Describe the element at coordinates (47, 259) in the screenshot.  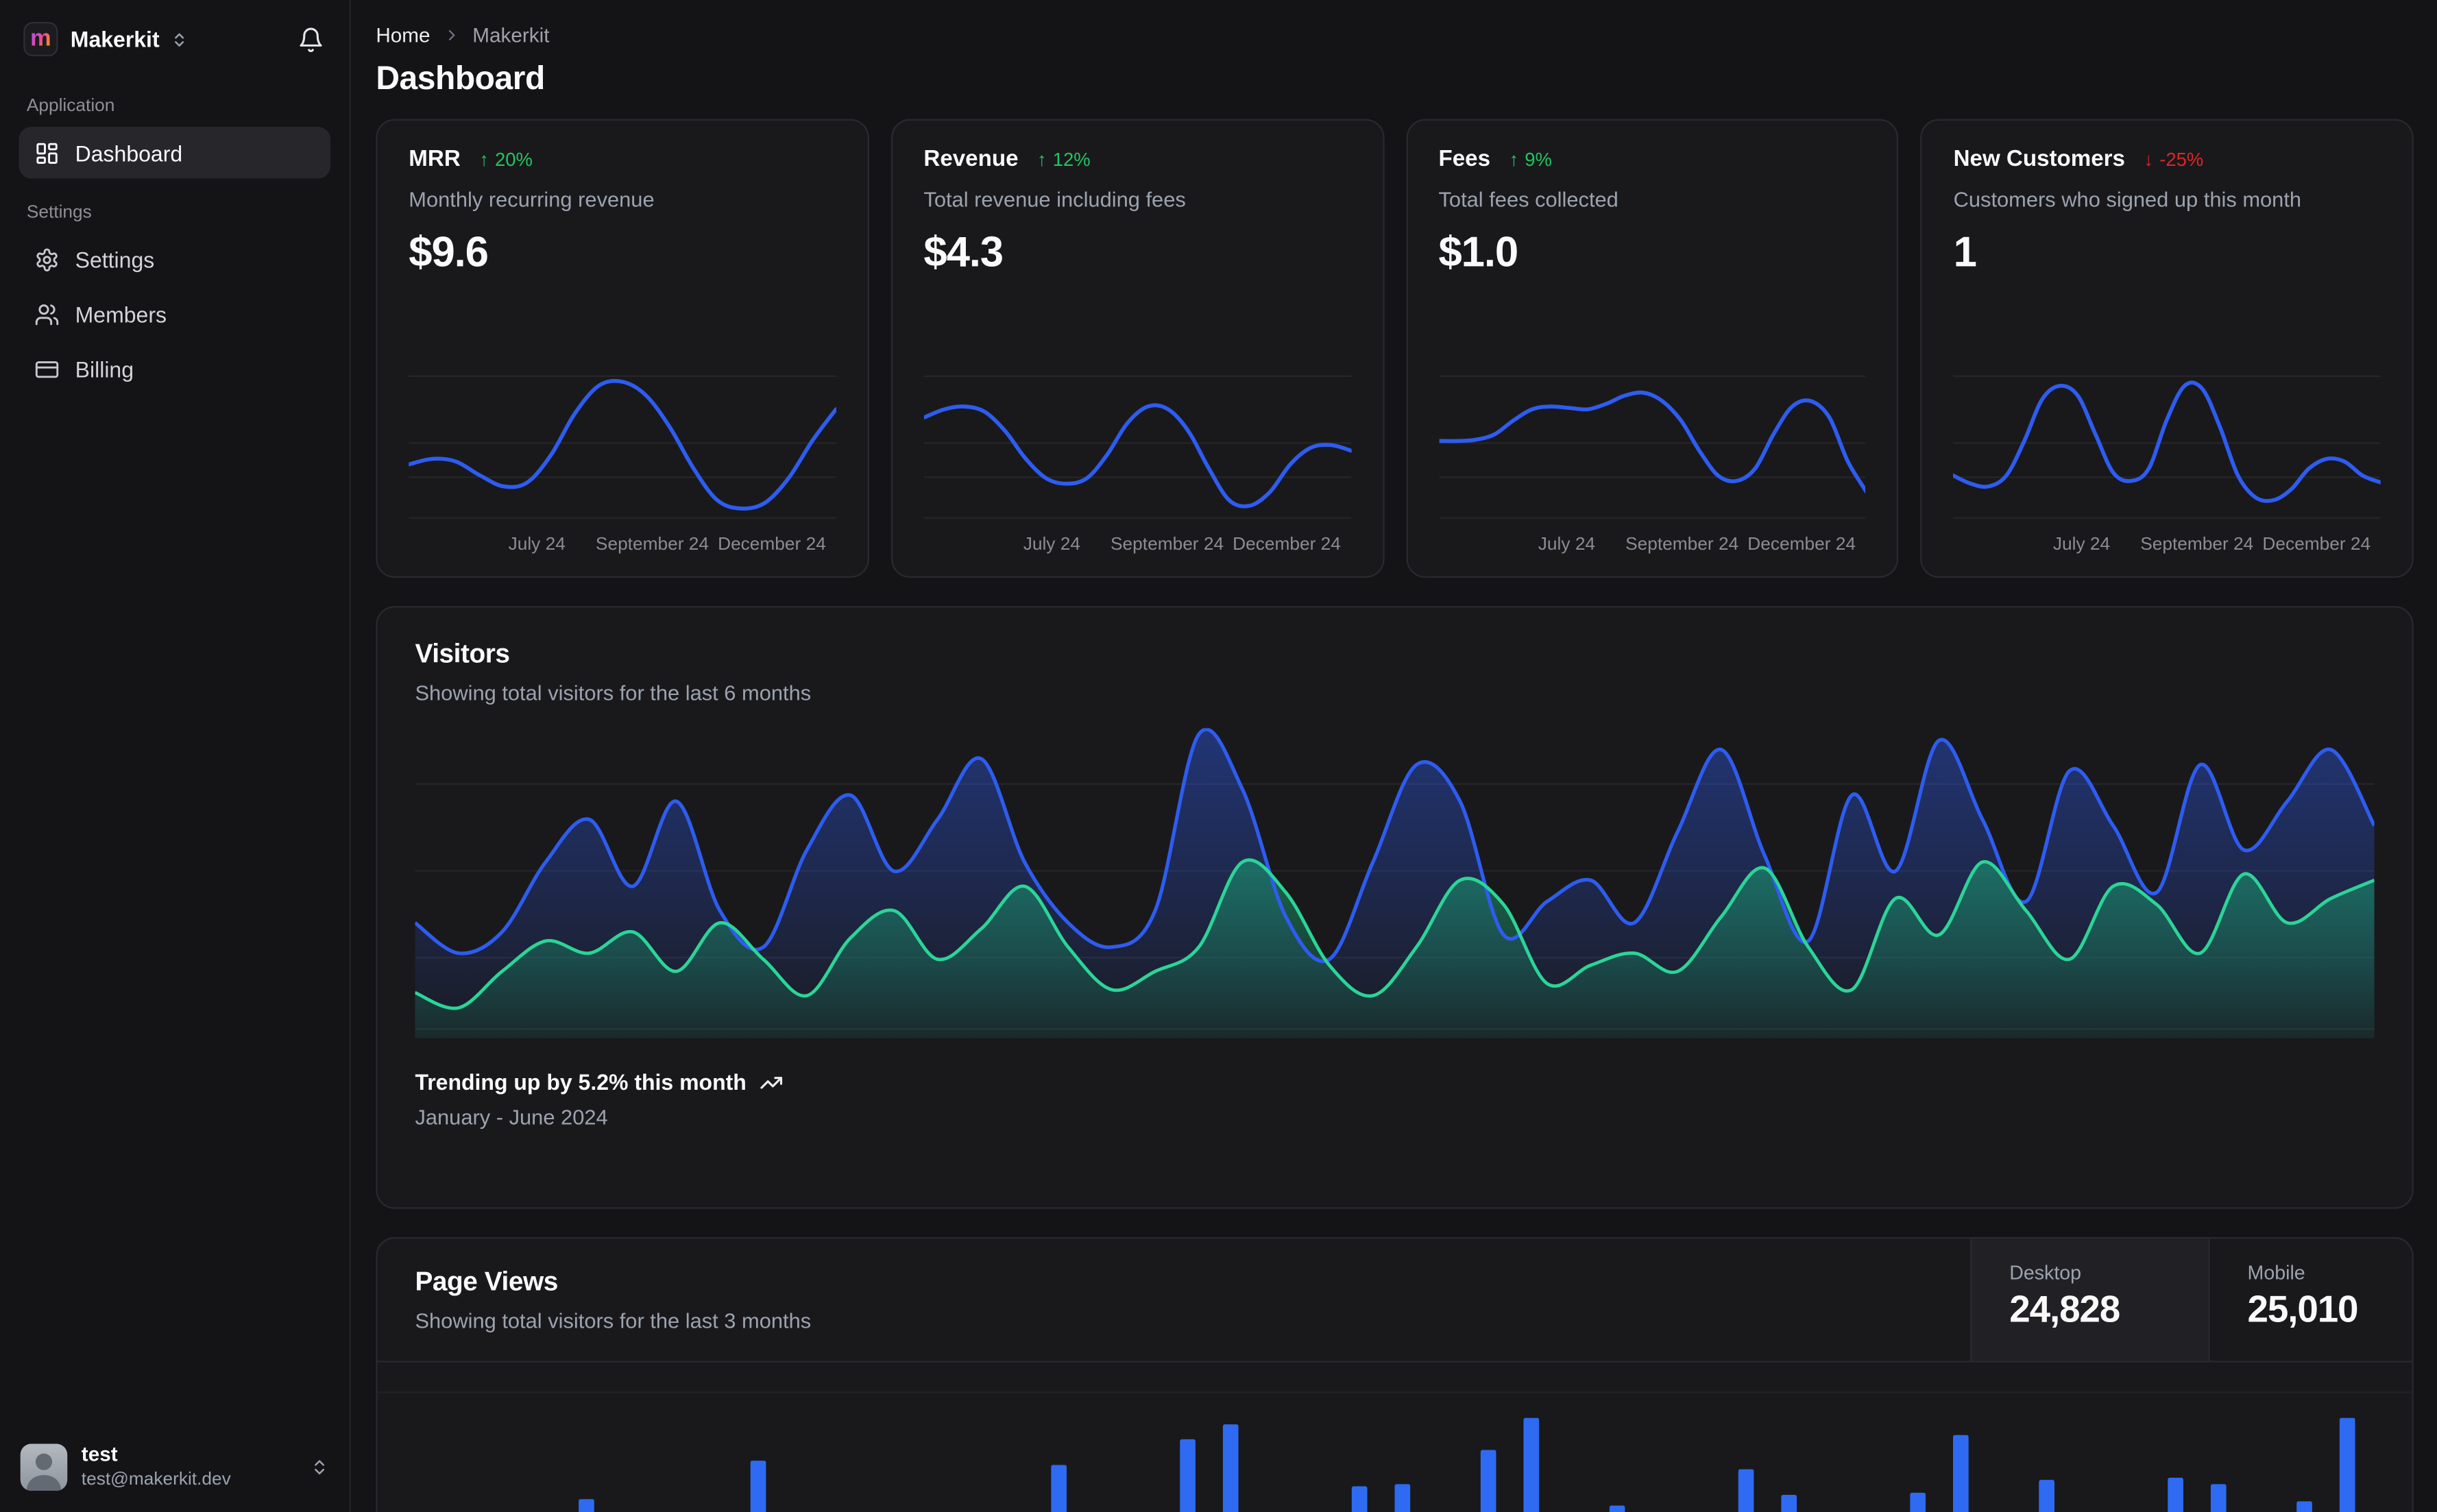
I see `gear-icon` at that location.